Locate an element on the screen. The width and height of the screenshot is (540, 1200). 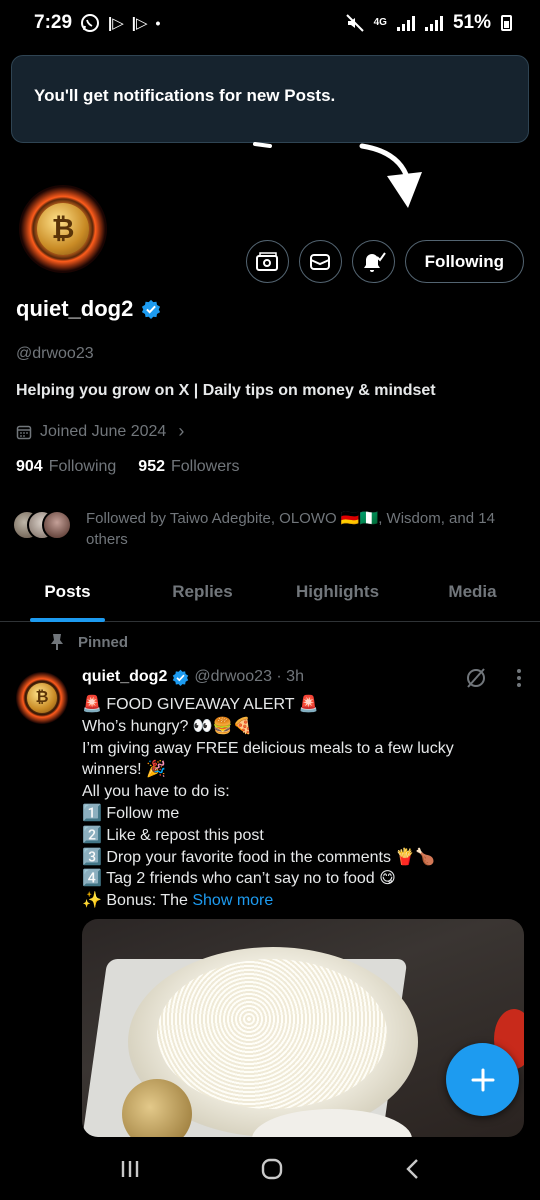
tab-replies: Replies is located at coordinates (202, 593).